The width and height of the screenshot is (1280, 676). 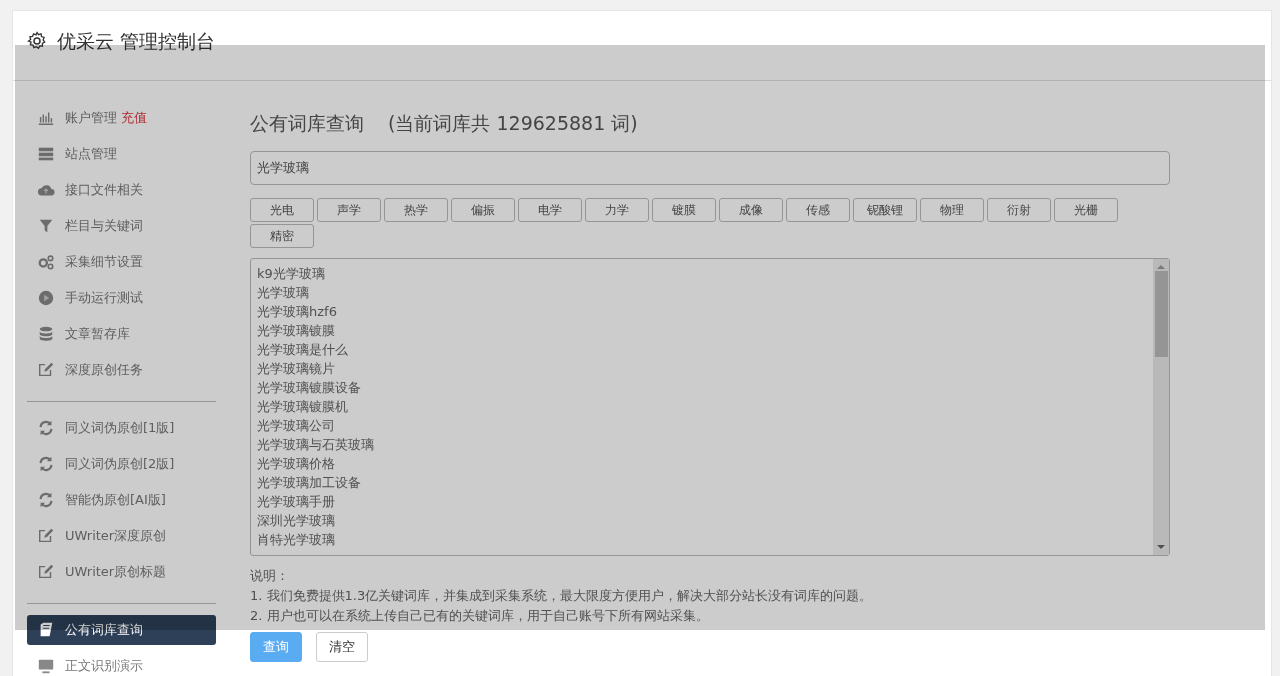 I want to click on result-item: 光学玻璃镀膜设备, so click(x=702, y=387).